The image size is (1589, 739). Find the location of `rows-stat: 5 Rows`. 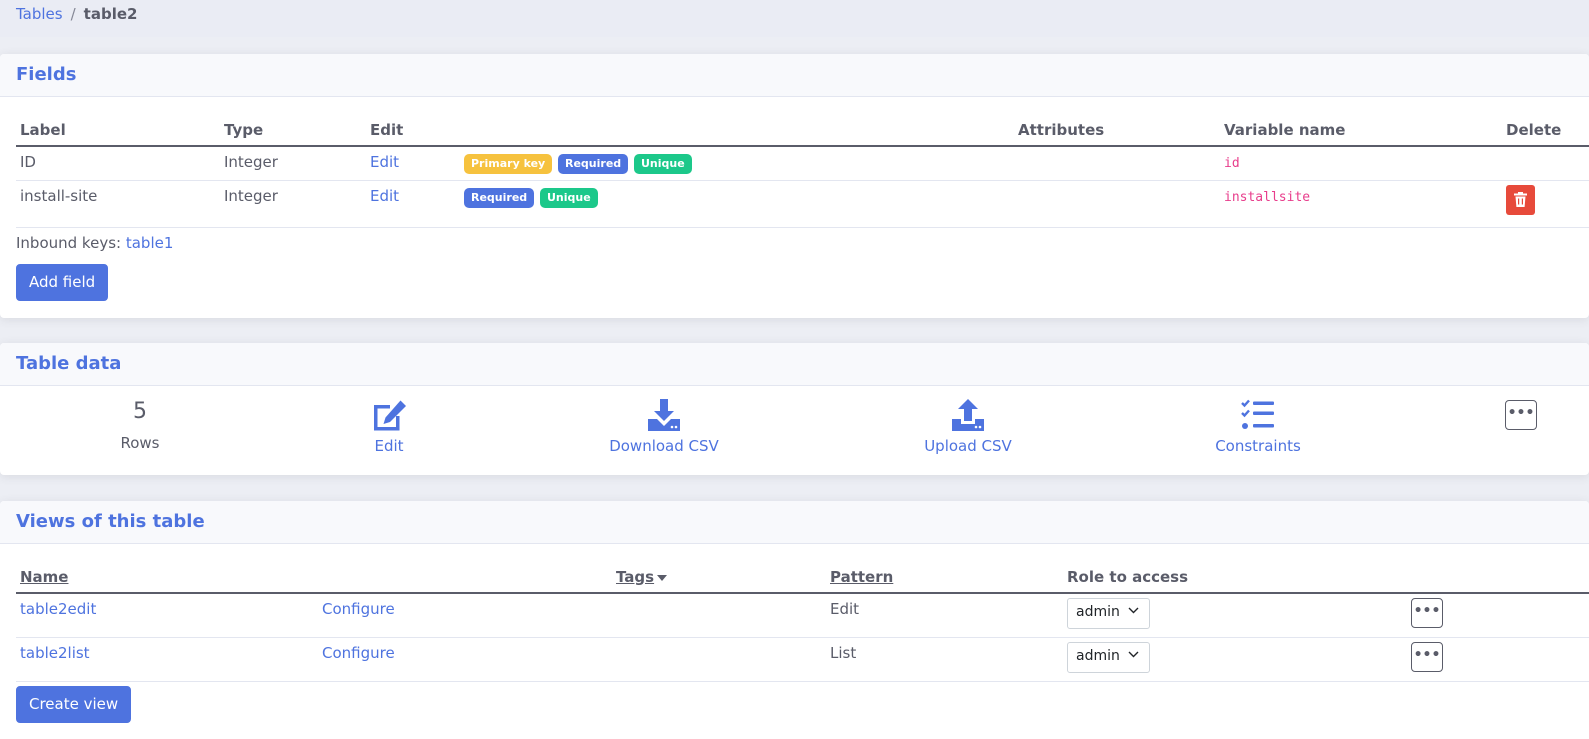

rows-stat: 5 Rows is located at coordinates (140, 425).